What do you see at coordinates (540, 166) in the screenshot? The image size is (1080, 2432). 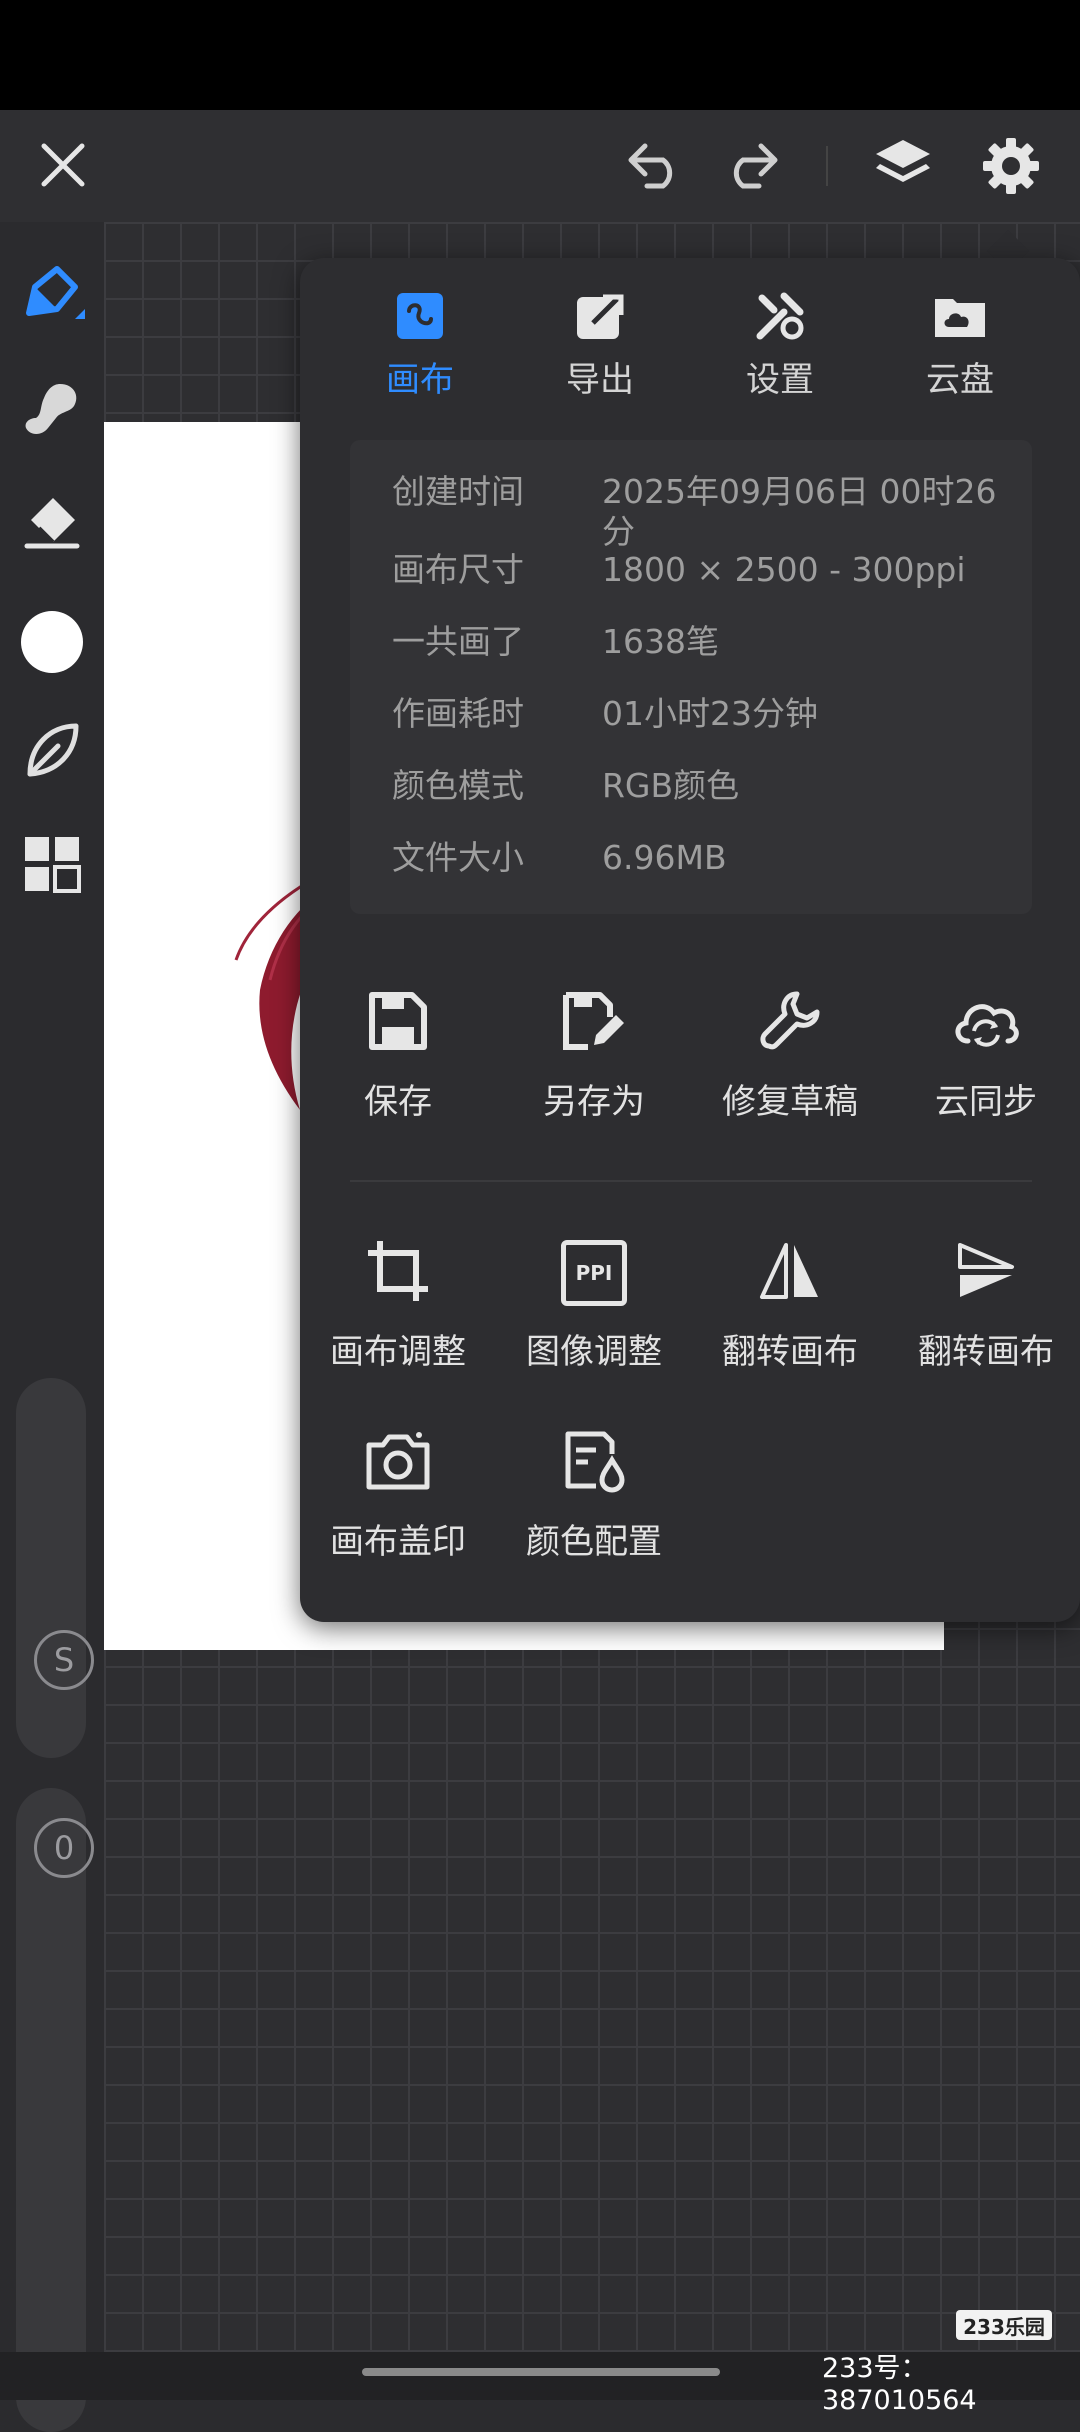 I see `top-toolbar` at bounding box center [540, 166].